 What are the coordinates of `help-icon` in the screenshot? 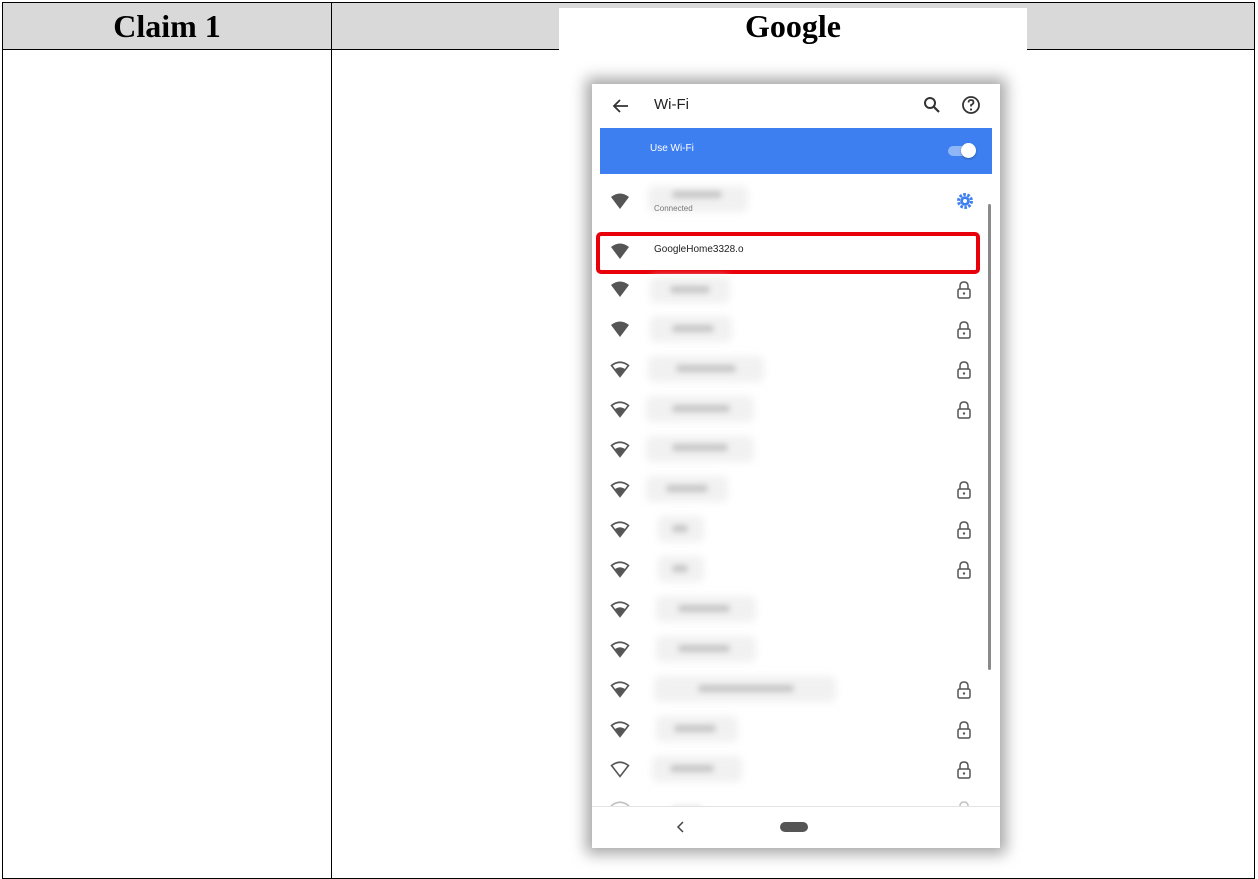 It's located at (971, 105).